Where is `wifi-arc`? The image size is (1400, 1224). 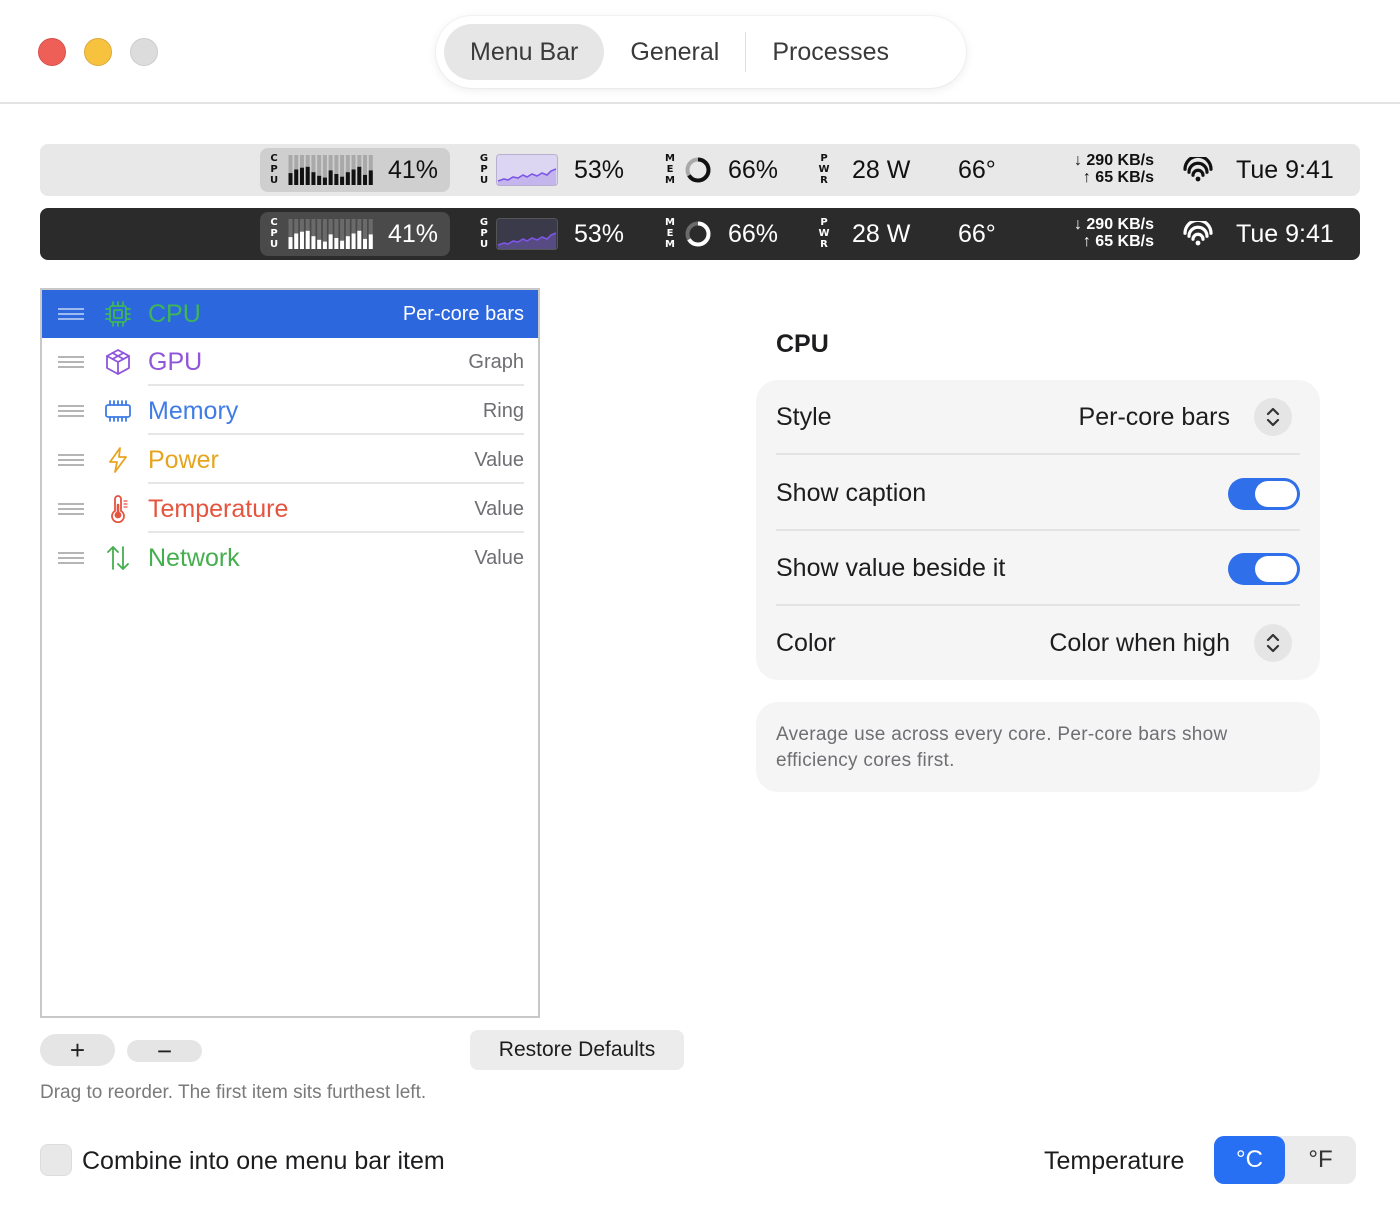 wifi-arc is located at coordinates (1198, 236).